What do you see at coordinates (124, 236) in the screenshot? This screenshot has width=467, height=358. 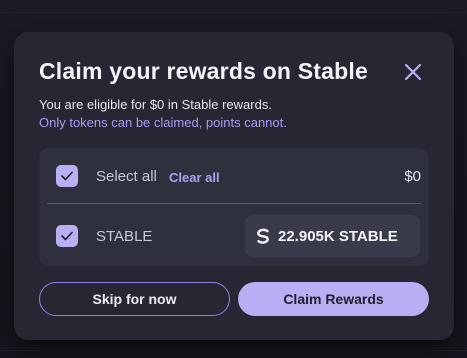 I see `token-name: STABLE` at bounding box center [124, 236].